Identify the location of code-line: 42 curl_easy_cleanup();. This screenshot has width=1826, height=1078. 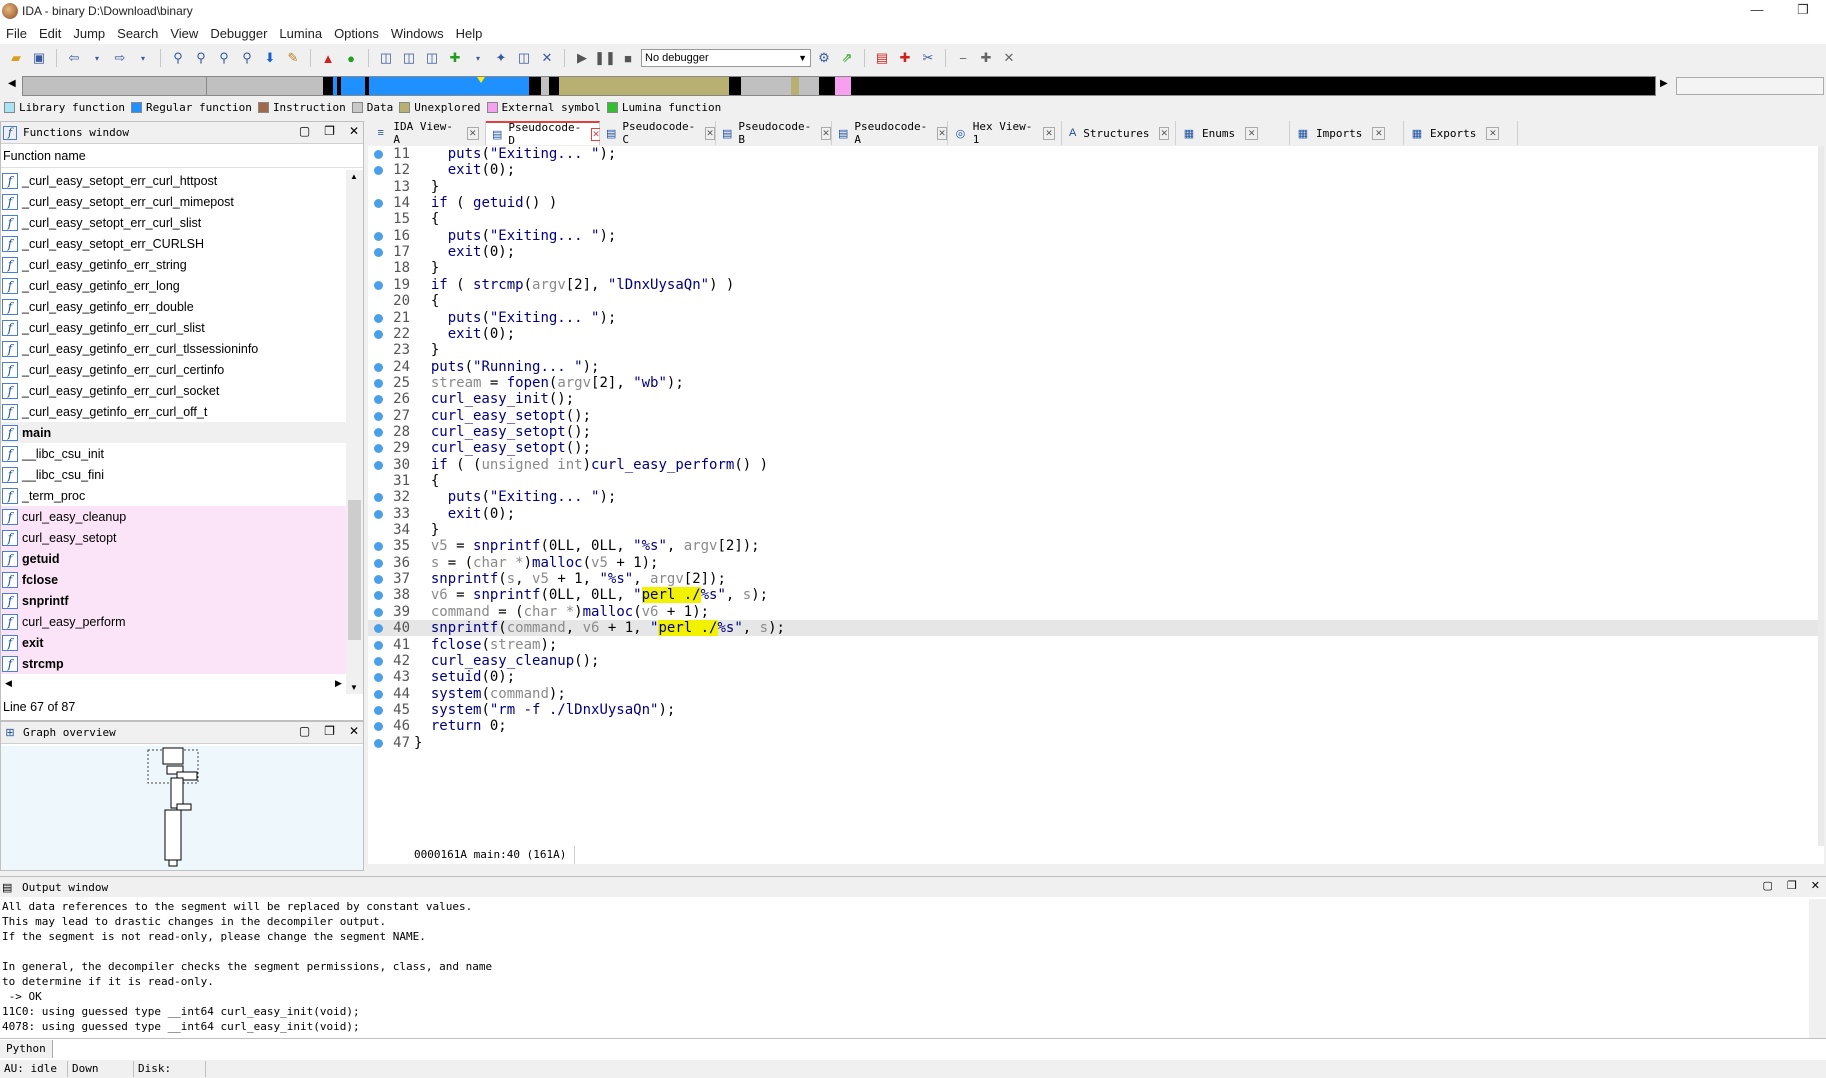
(1096, 661).